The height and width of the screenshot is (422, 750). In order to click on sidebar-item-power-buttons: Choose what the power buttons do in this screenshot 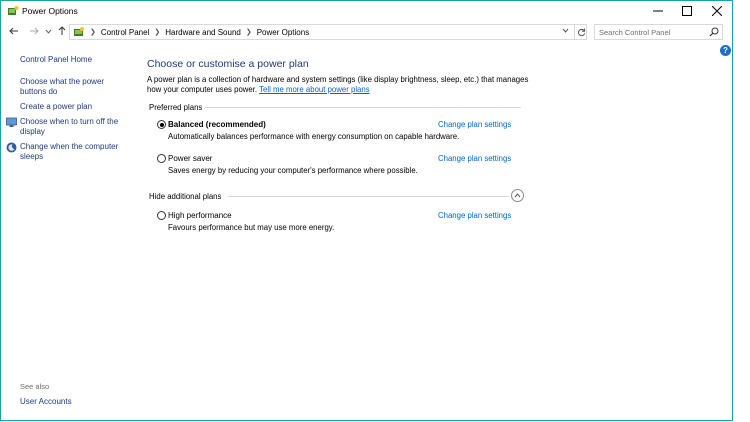, I will do `click(70, 87)`.